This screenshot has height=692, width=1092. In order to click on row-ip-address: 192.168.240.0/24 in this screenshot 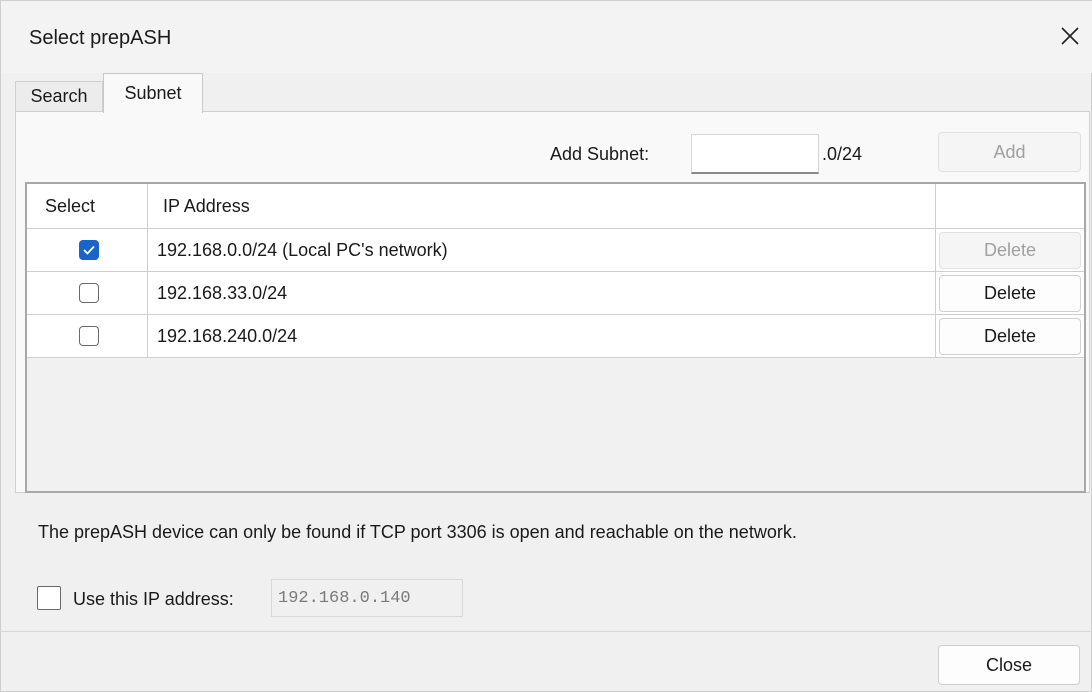, I will do `click(227, 335)`.